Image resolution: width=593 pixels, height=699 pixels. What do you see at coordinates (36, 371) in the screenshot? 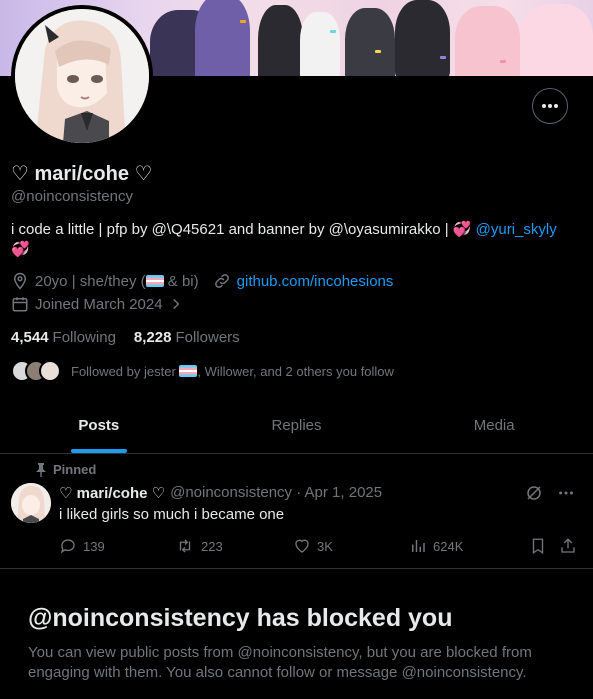
I see `followed-by-avatars` at bounding box center [36, 371].